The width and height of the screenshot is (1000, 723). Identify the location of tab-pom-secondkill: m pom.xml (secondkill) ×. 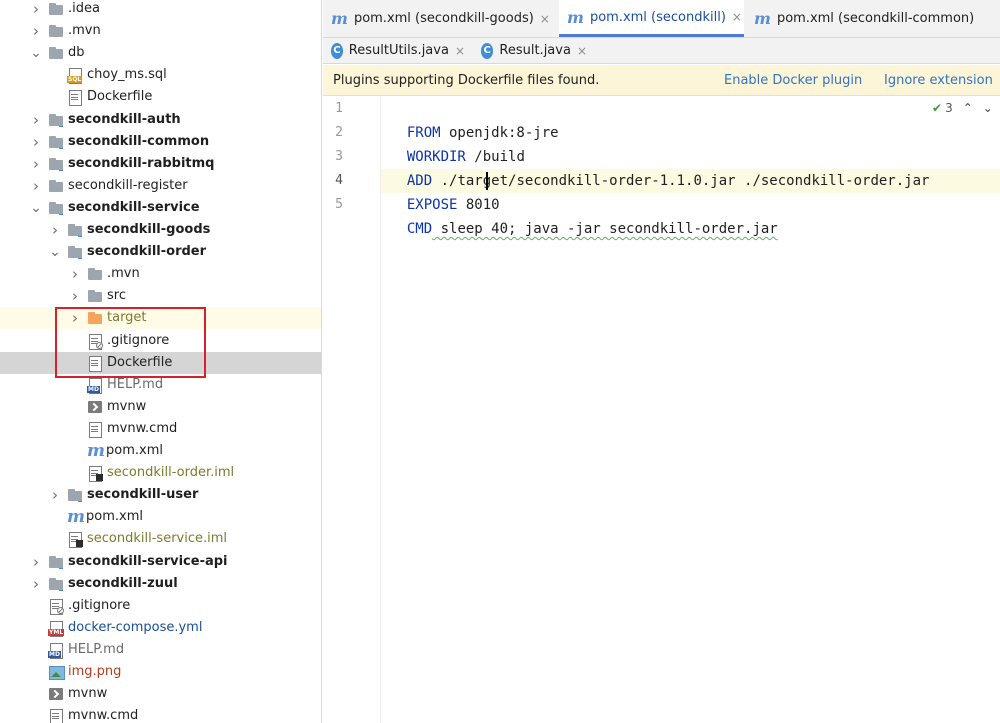
(651, 18).